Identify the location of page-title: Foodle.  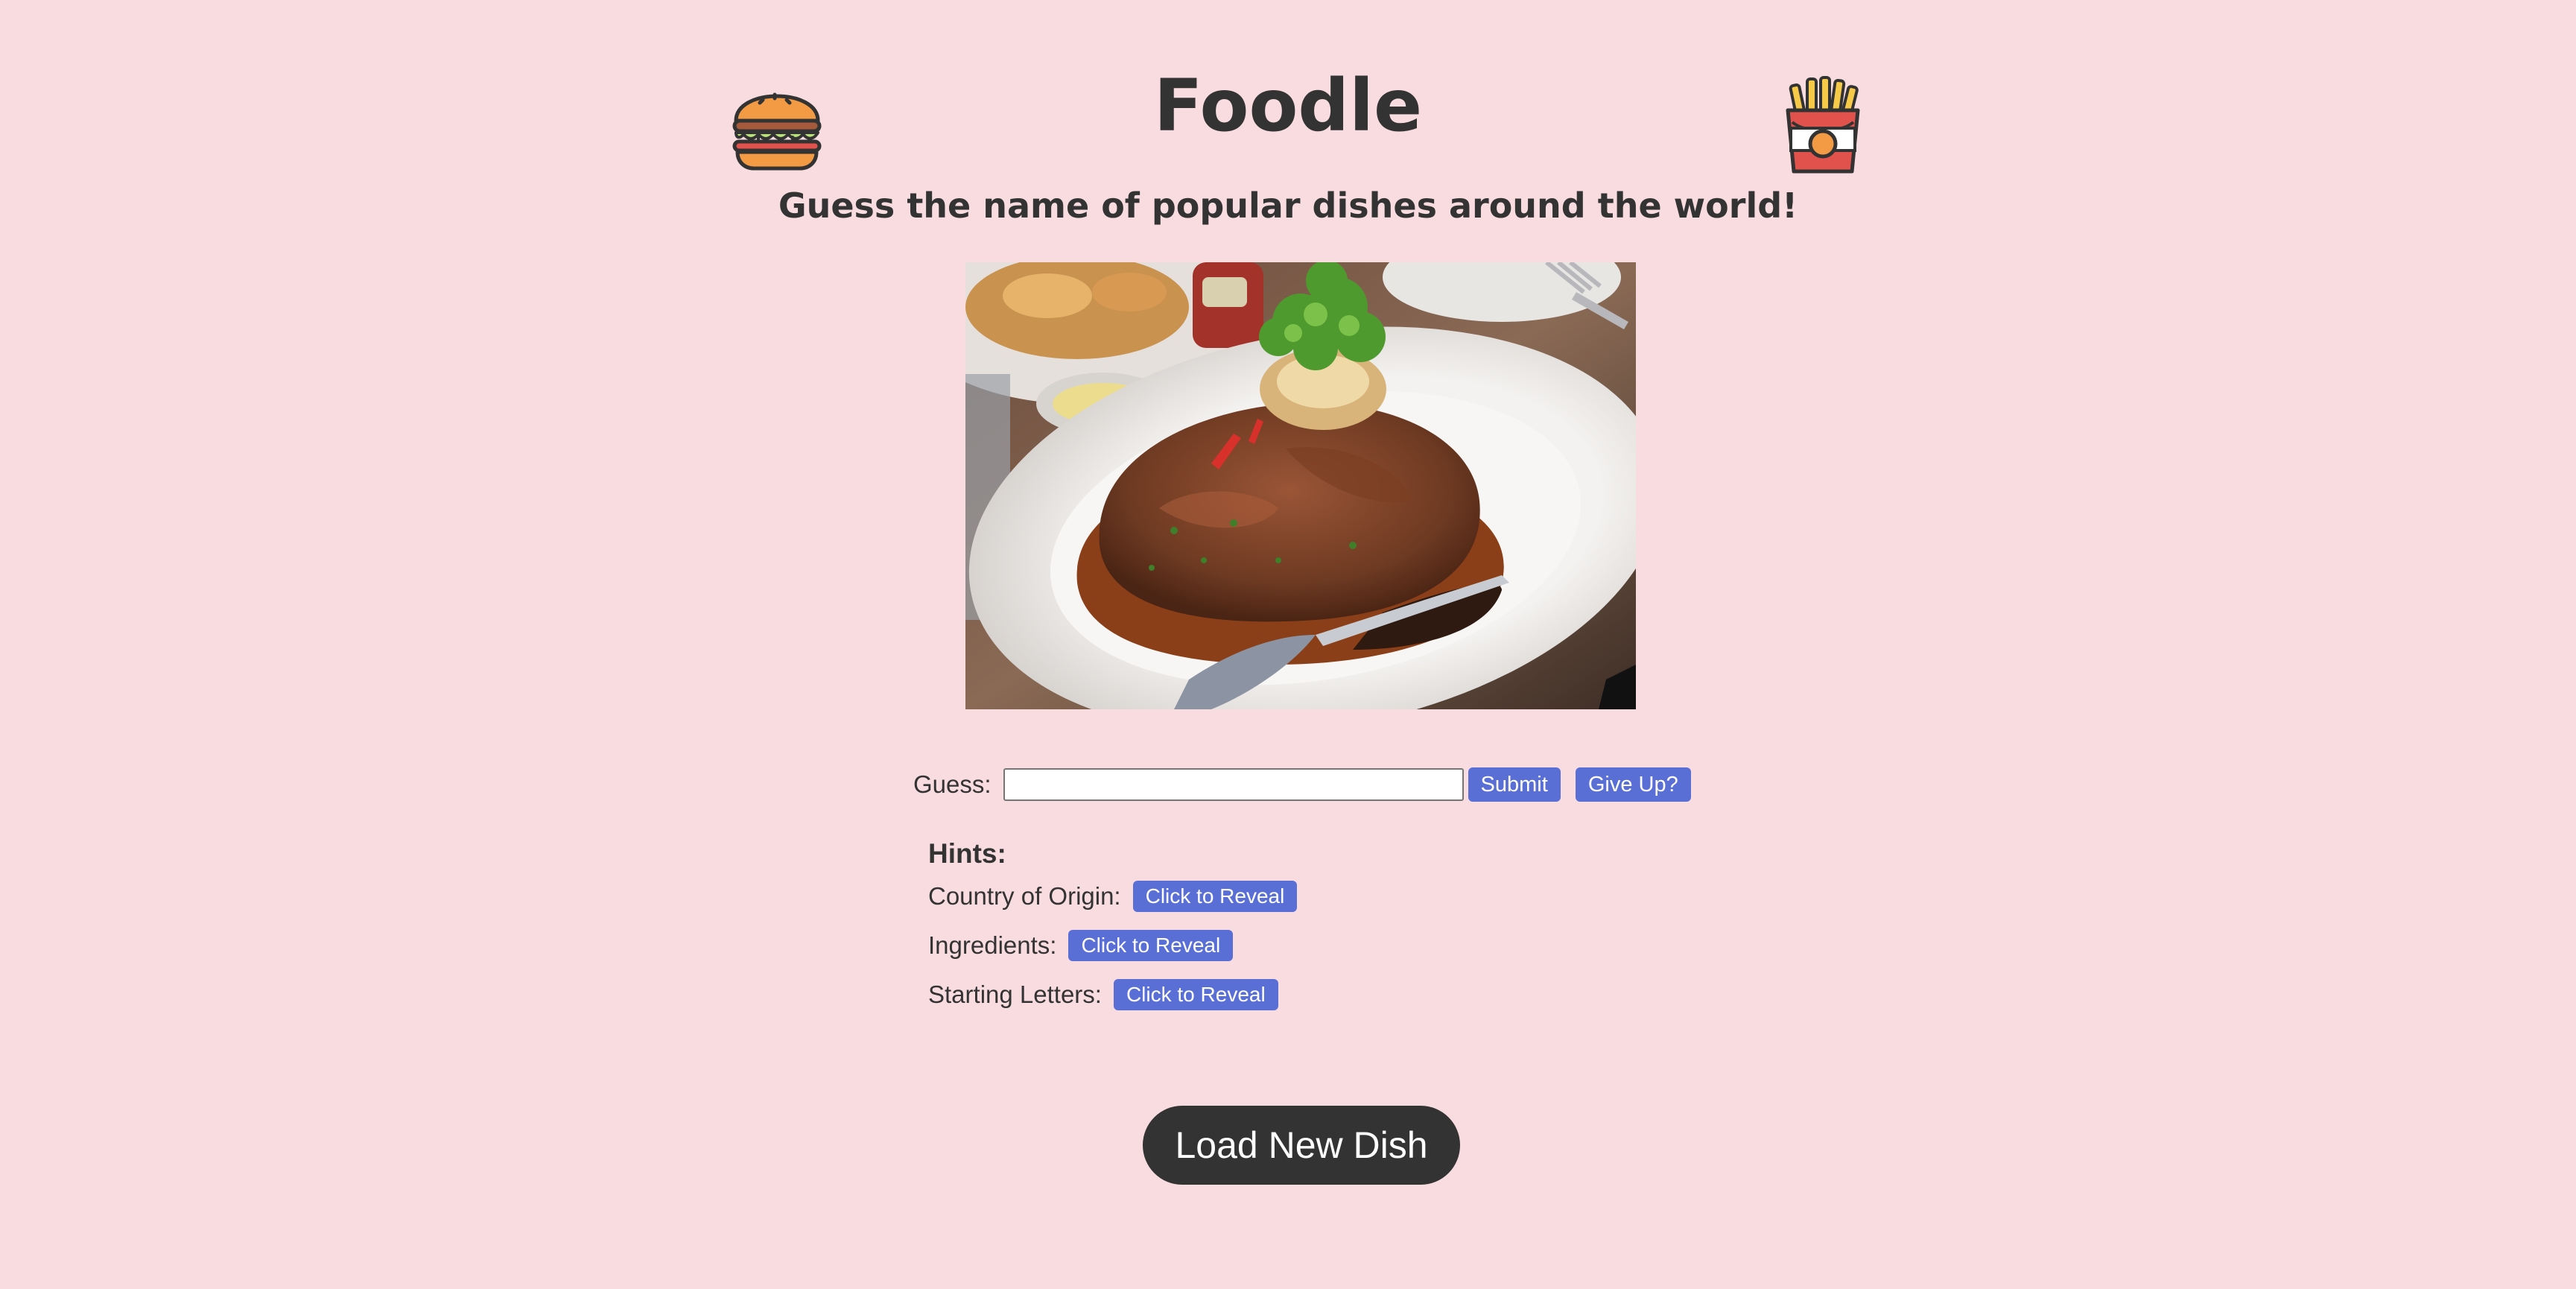
(1288, 106).